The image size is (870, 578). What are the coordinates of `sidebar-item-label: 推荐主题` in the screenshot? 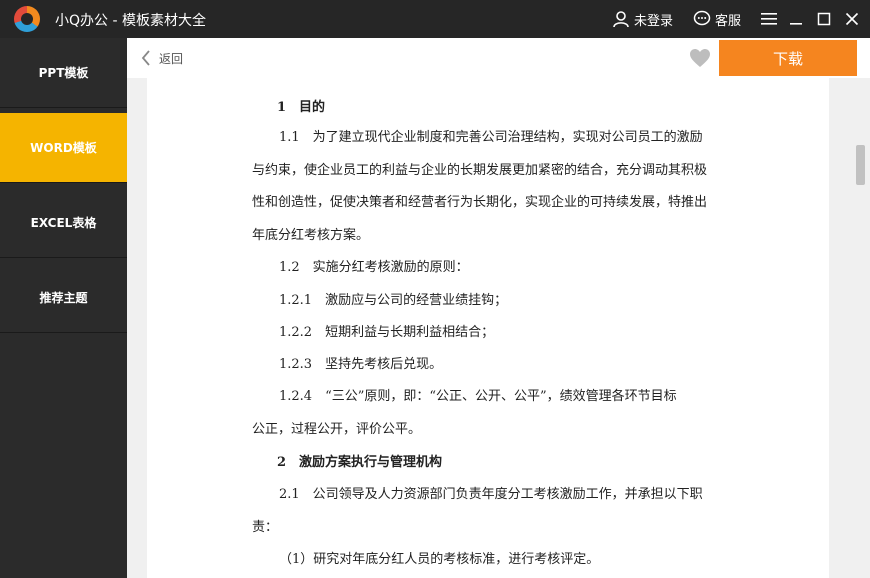 It's located at (63, 298).